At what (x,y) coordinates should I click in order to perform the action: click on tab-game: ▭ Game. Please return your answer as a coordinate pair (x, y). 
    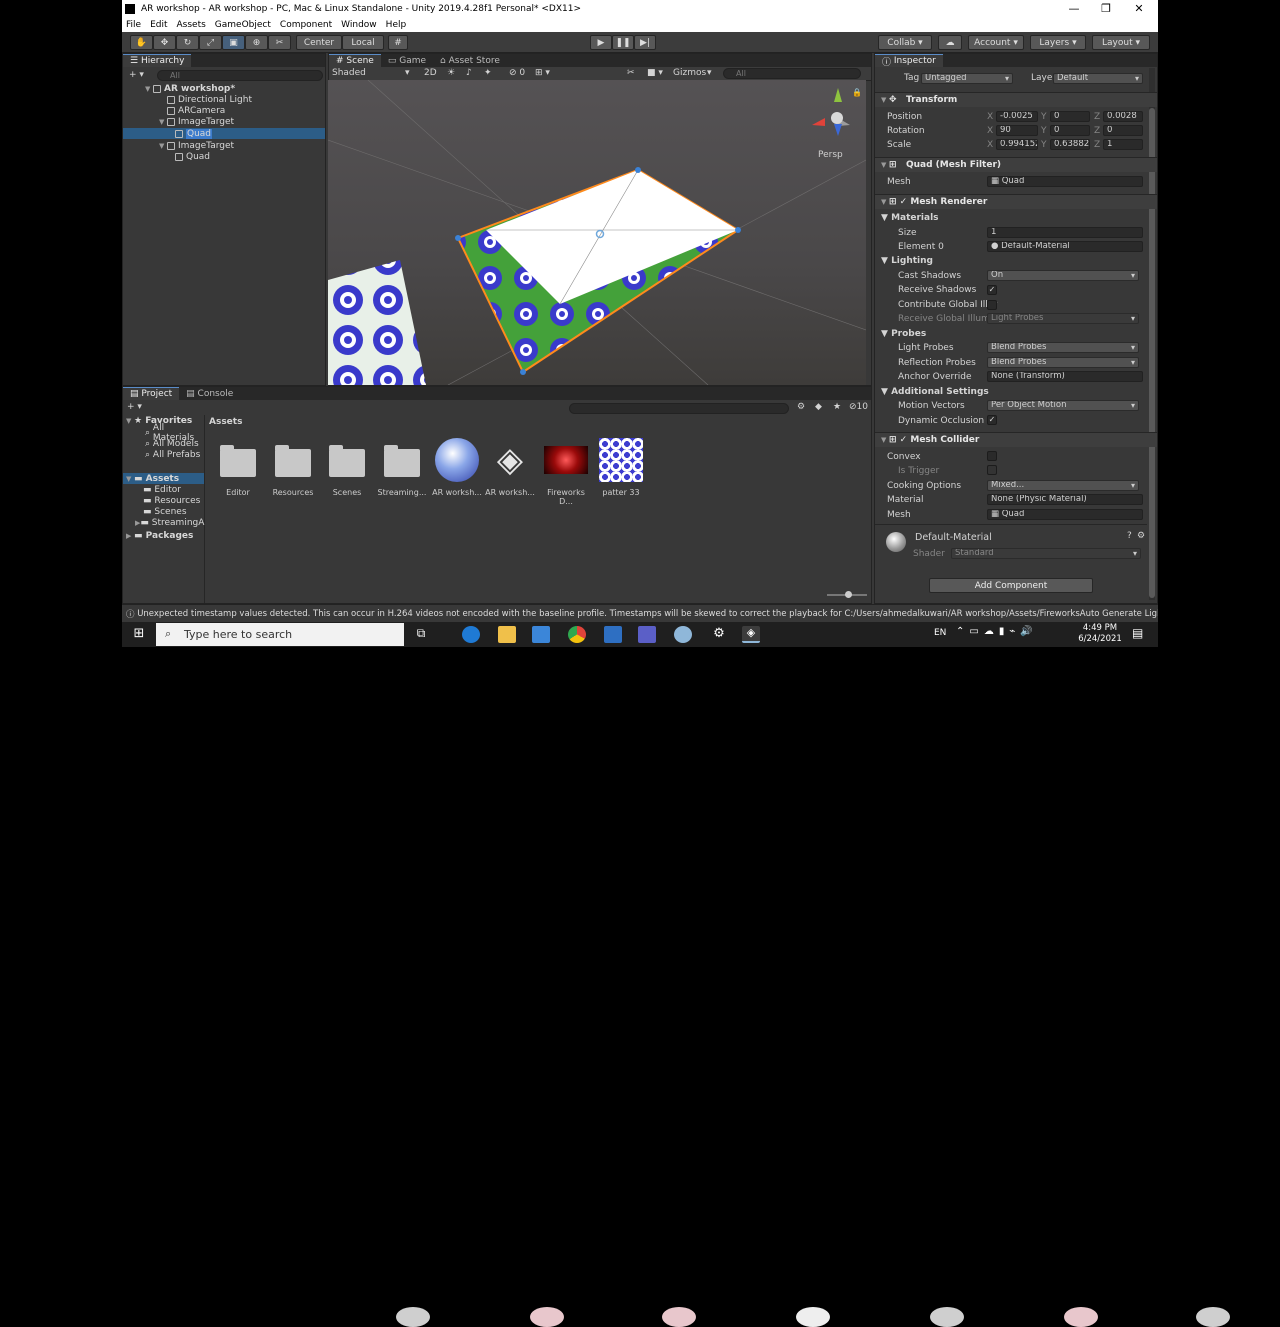
    Looking at the image, I should click on (407, 60).